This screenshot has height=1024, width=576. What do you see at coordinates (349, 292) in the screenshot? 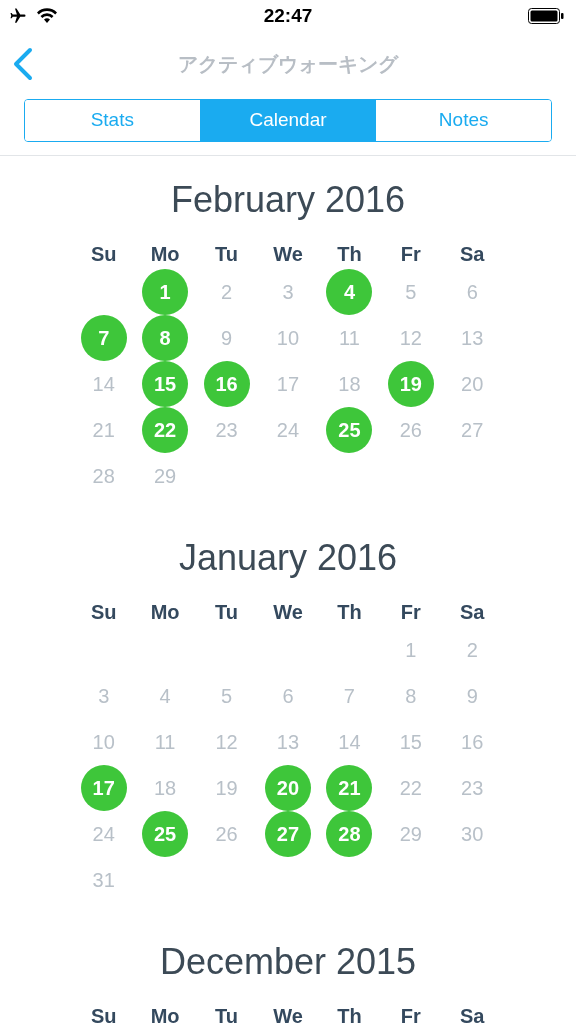
I see `completed-day: 4` at bounding box center [349, 292].